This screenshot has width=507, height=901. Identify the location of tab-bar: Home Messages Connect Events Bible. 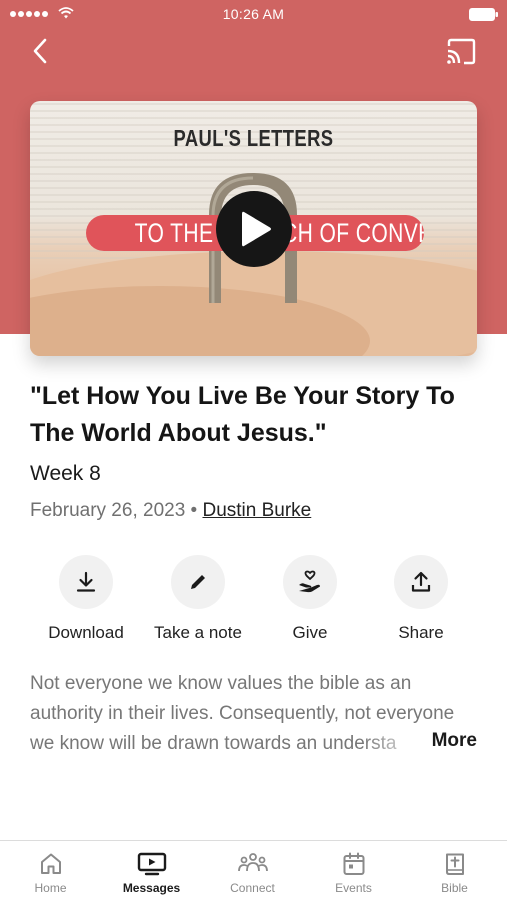
(253, 870).